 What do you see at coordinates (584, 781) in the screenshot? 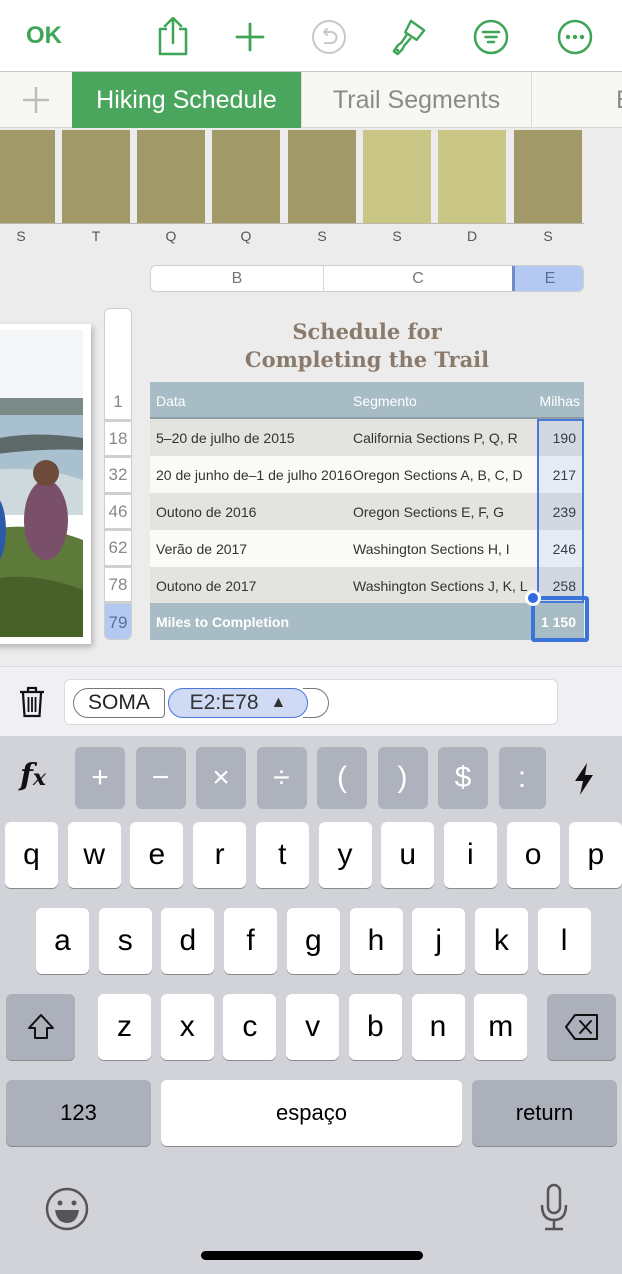
I see `lightning-icon` at bounding box center [584, 781].